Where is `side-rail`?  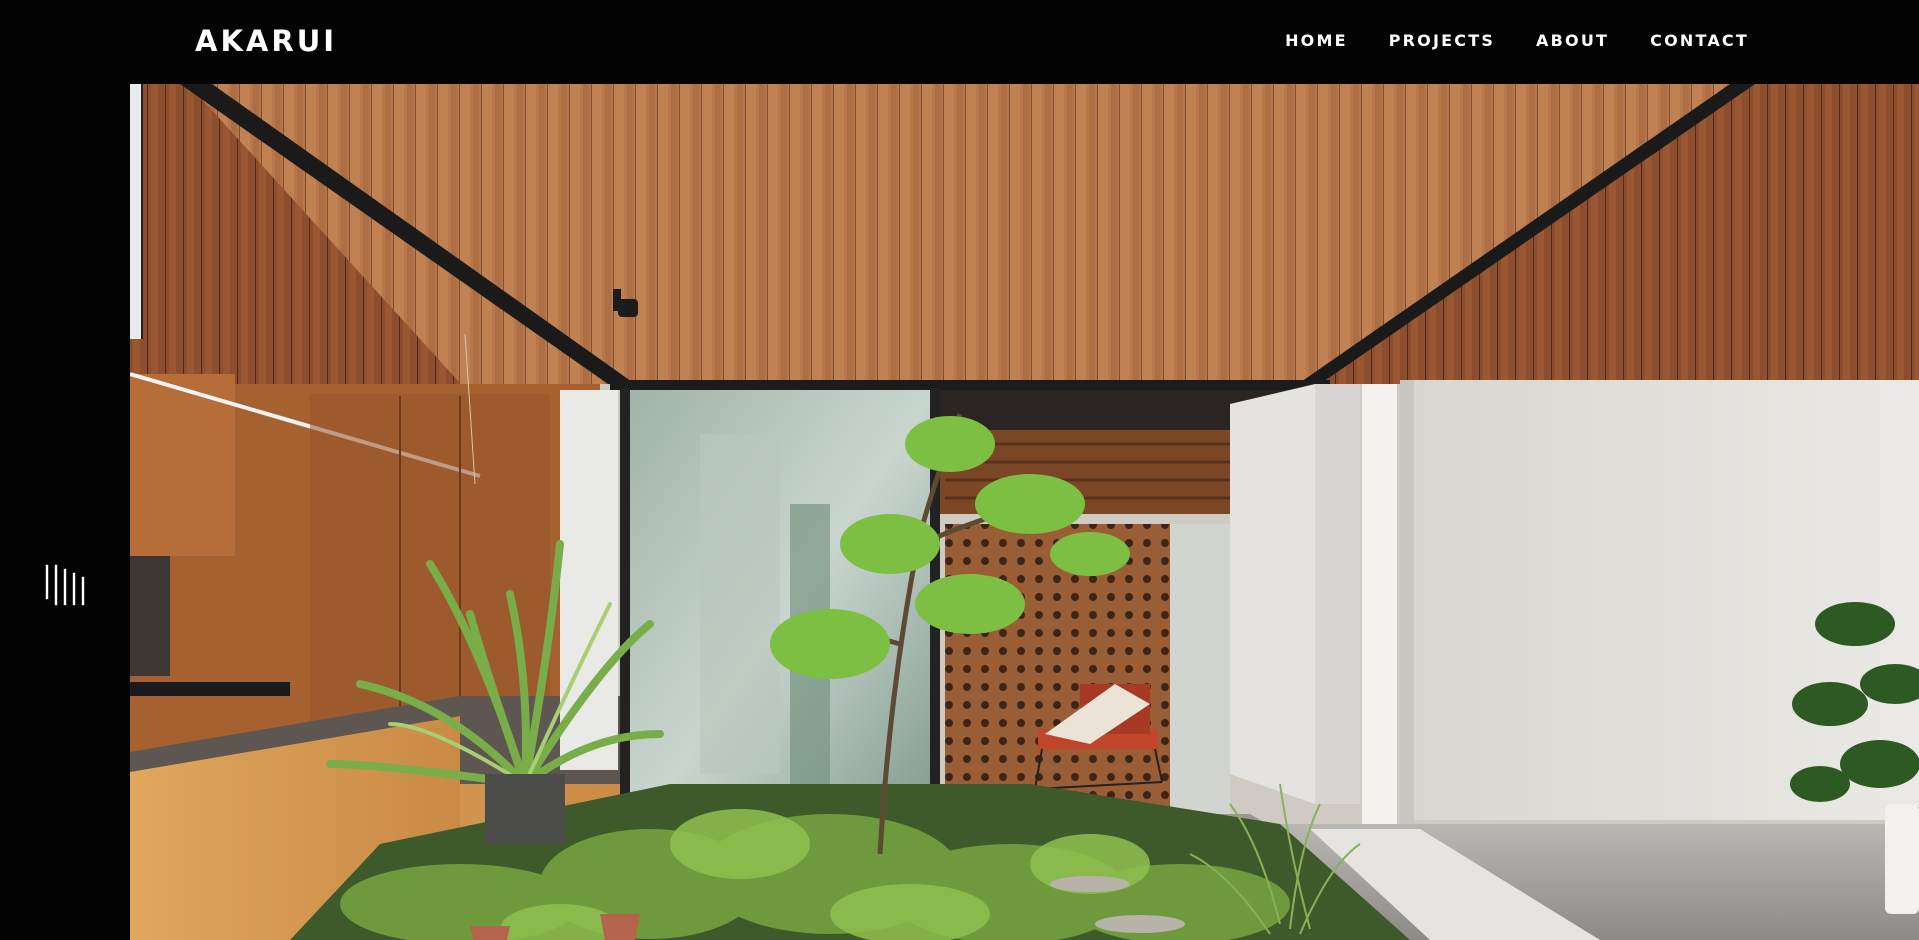
side-rail is located at coordinates (65, 512).